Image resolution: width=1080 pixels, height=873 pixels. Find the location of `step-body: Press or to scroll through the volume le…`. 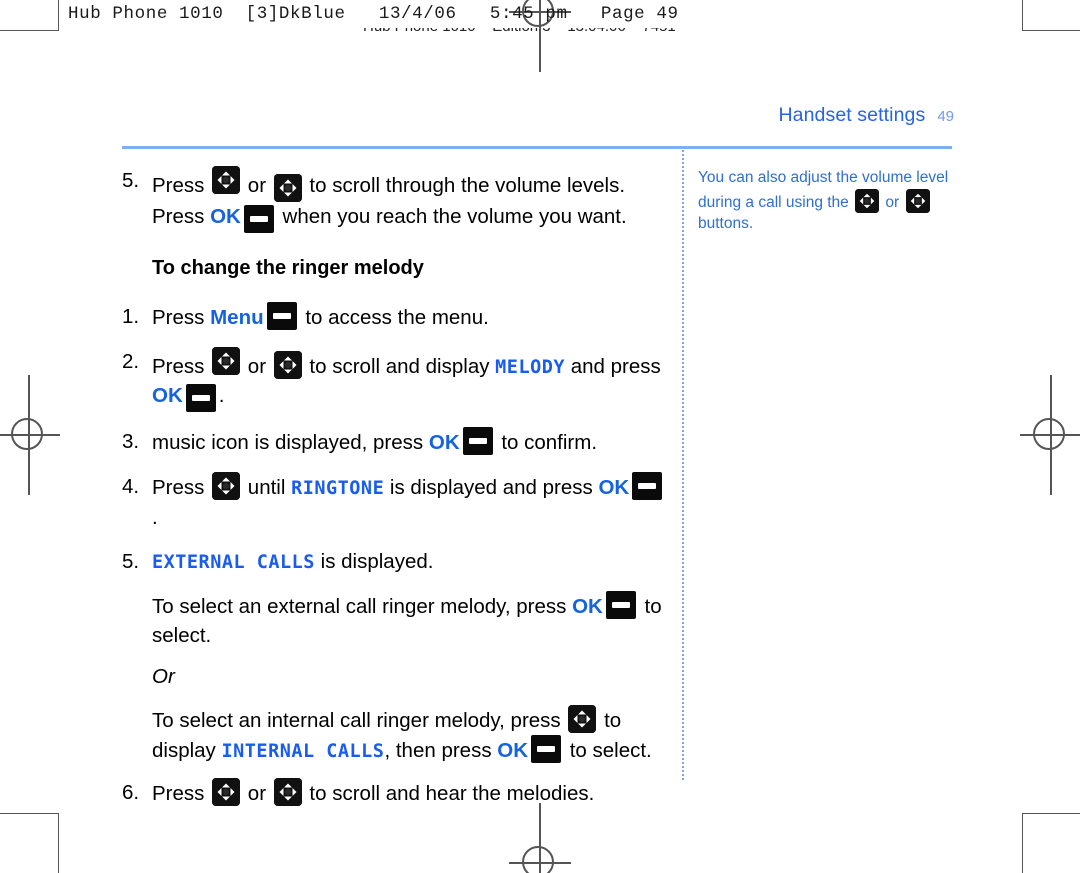

step-body: Press or to scroll through the volume le… is located at coordinates (411, 199).